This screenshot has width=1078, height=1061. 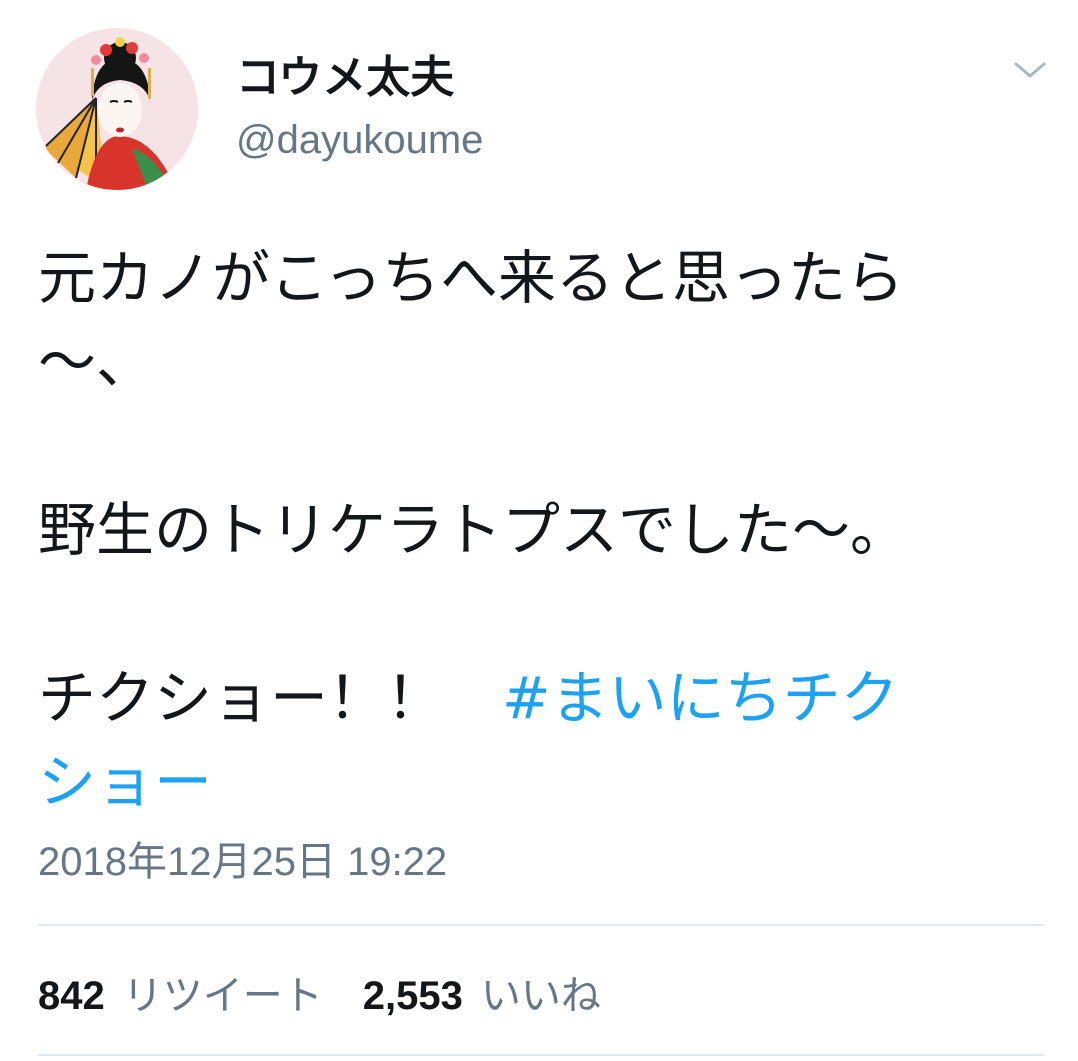 What do you see at coordinates (538, 782) in the screenshot?
I see `hashtag-link-continued: ショー` at bounding box center [538, 782].